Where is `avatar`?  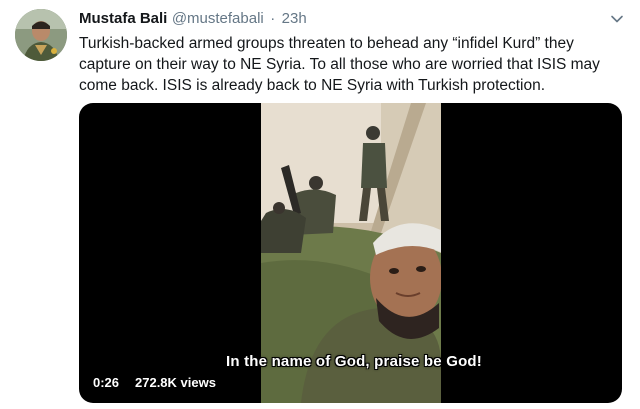
avatar is located at coordinates (41, 35).